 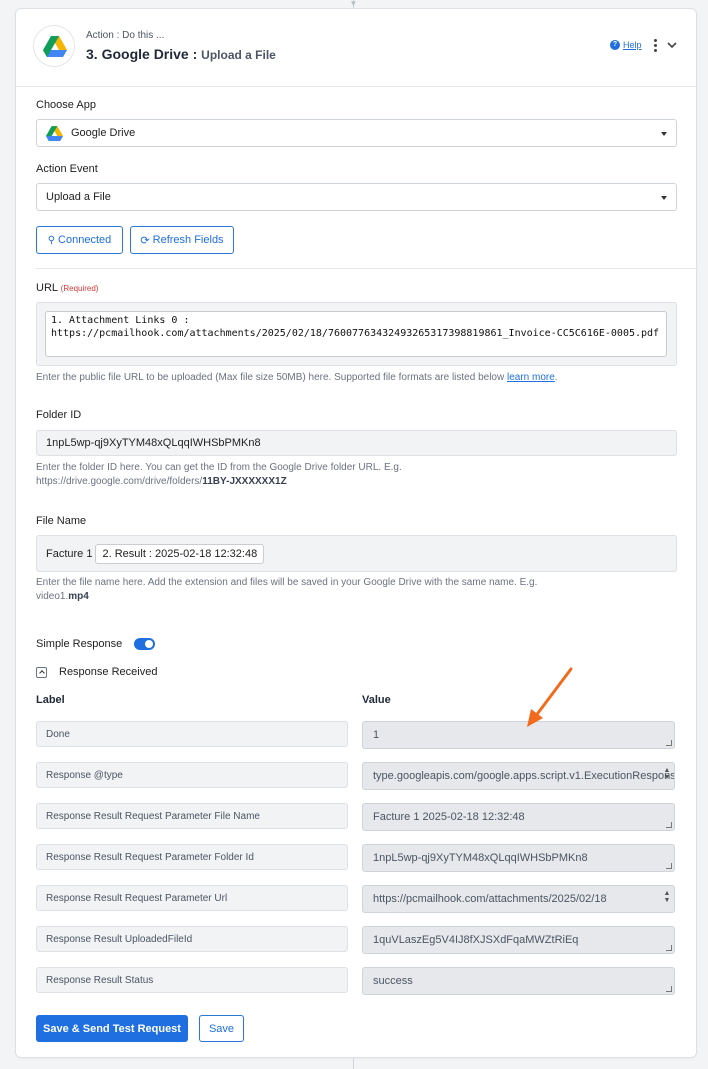 What do you see at coordinates (119, 481) in the screenshot?
I see `folder-help-url: https://drive.google.com/drive/folders/` at bounding box center [119, 481].